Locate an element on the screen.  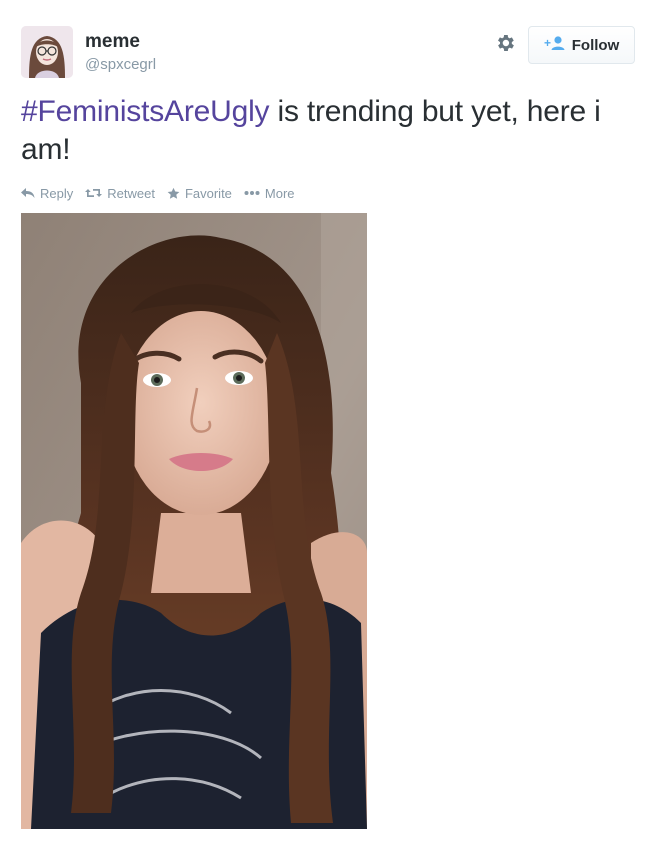
star-icon is located at coordinates (173, 193).